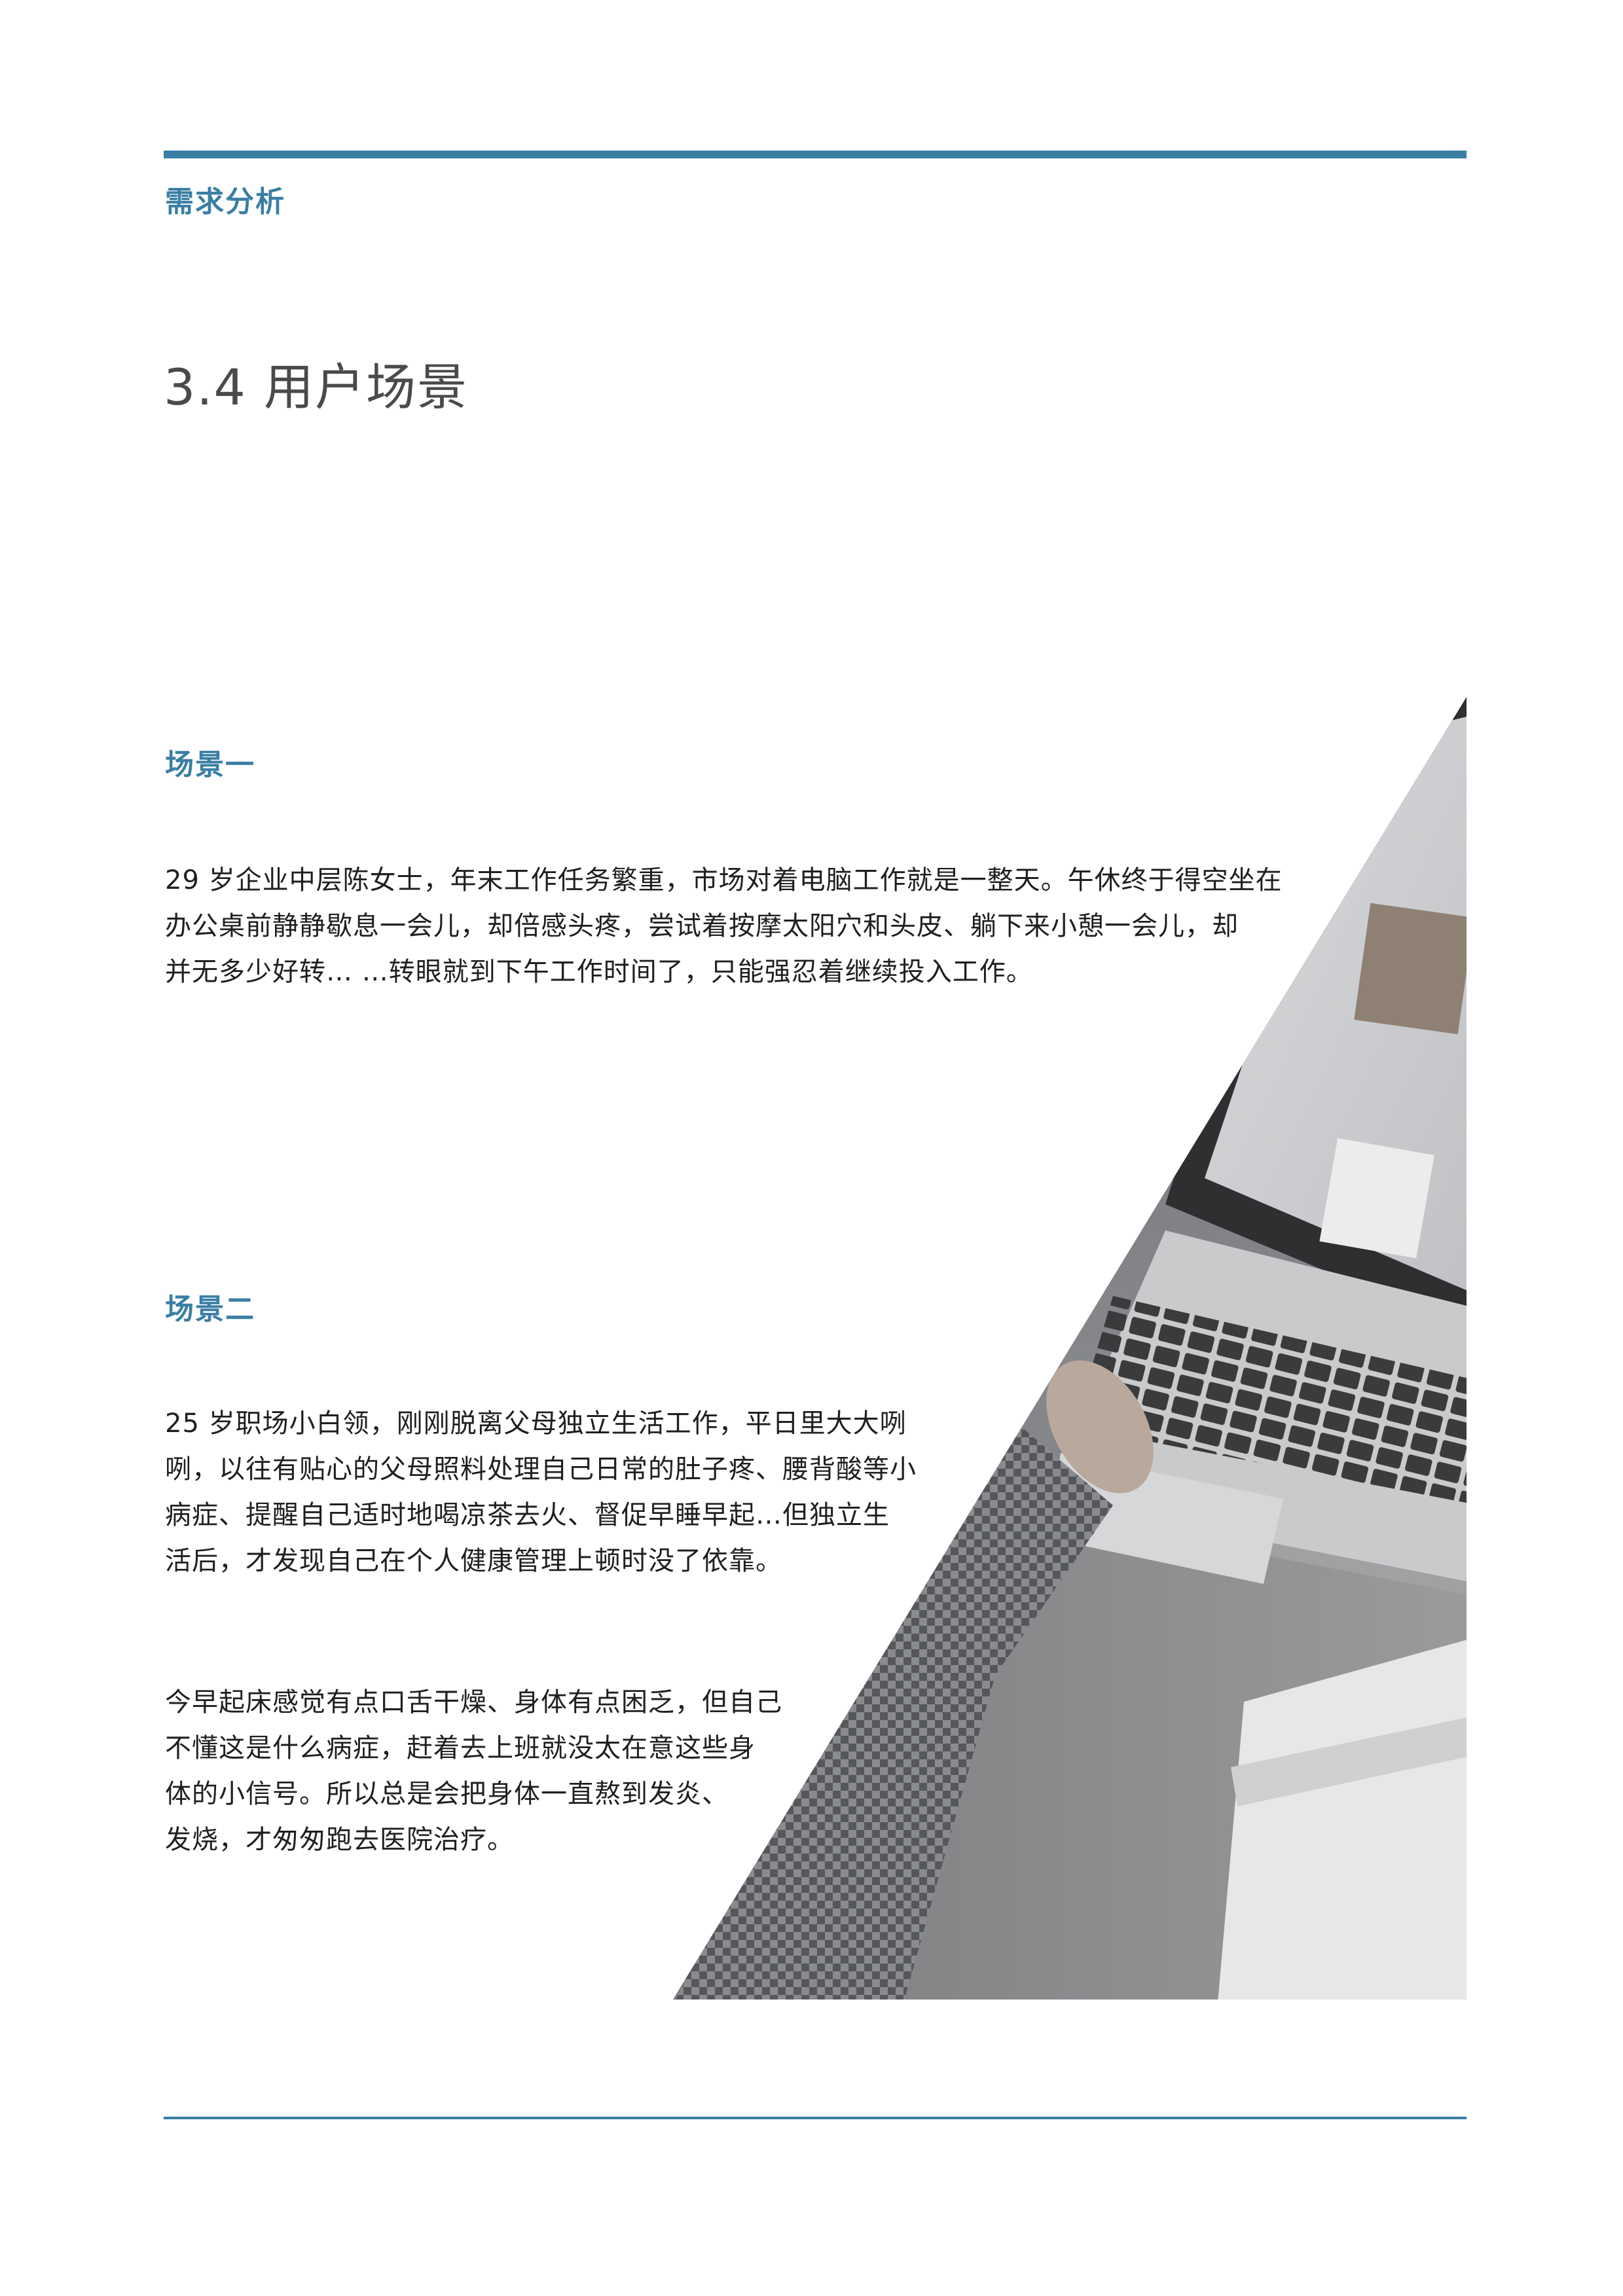  Describe the element at coordinates (210, 764) in the screenshot. I see `scene-one-heading: 场景一` at that location.